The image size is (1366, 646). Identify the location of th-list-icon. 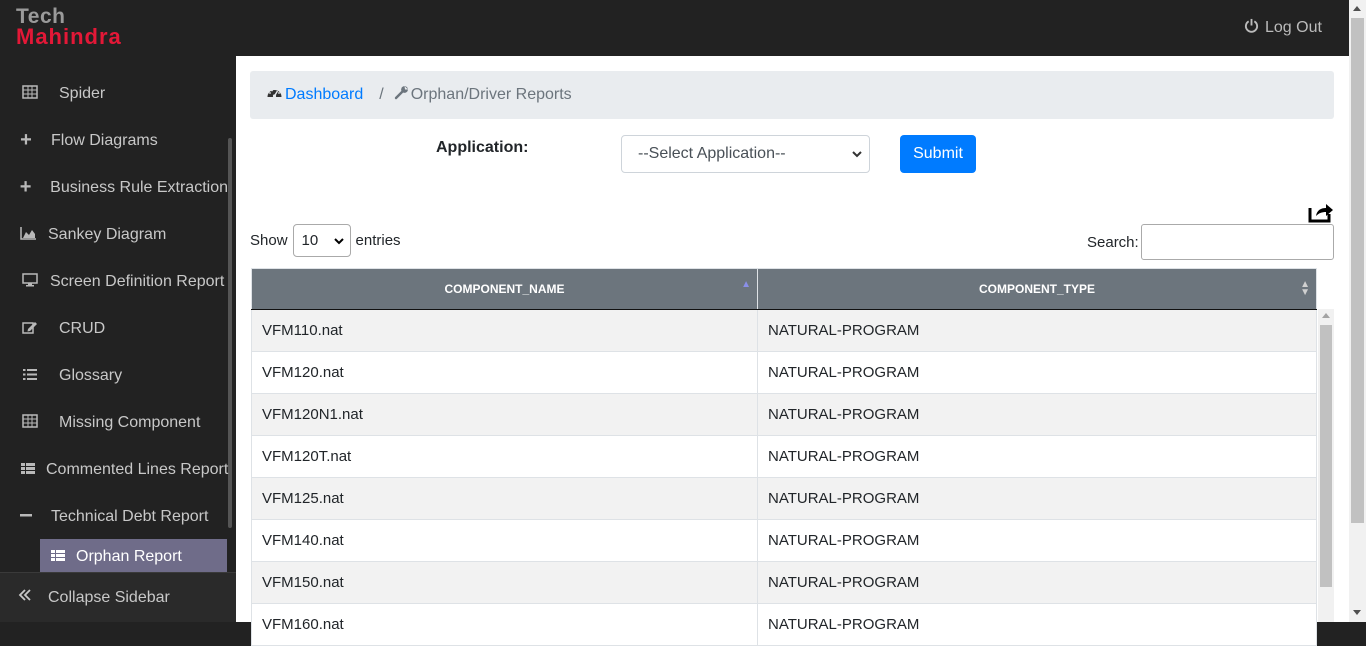
(58, 557).